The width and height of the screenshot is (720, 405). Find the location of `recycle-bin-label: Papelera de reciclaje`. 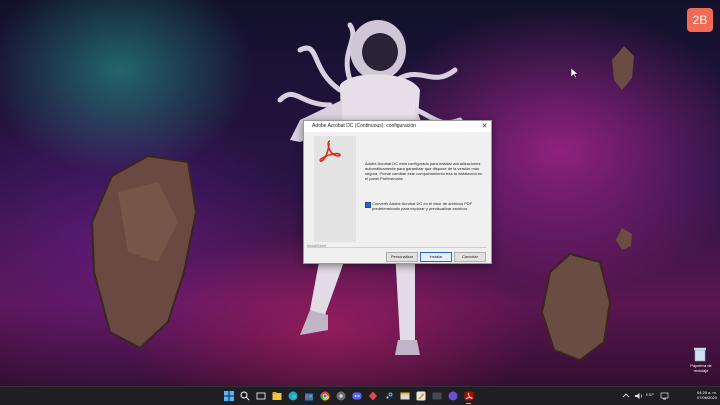

recycle-bin-label: Papelera de reciclaje is located at coordinates (701, 368).